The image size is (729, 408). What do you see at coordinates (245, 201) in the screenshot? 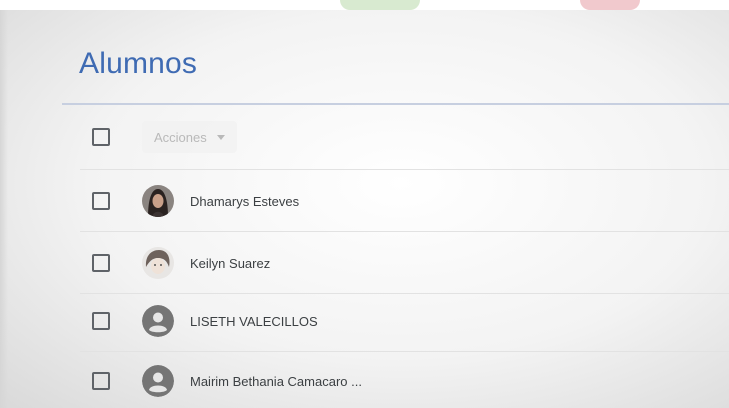
I see `student-name: Dhamarys Esteves` at bounding box center [245, 201].